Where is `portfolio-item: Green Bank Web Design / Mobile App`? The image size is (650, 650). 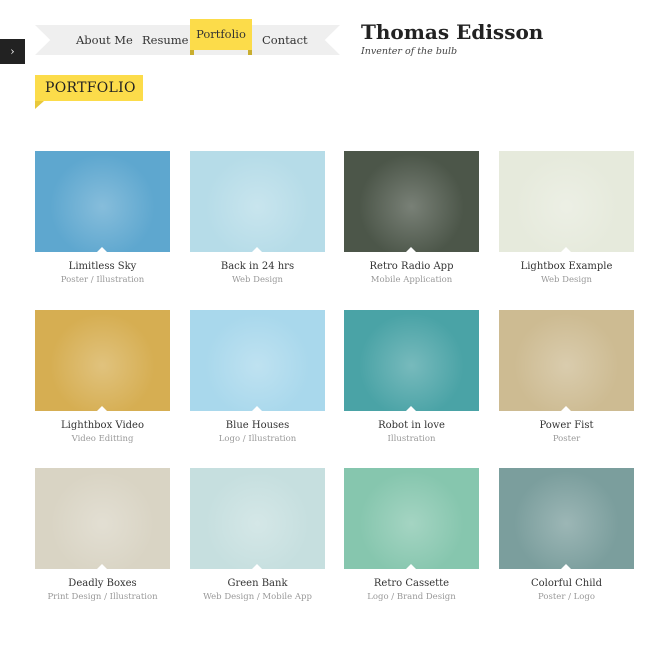
portfolio-item: Green Bank Web Design / Mobile App is located at coordinates (257, 535).